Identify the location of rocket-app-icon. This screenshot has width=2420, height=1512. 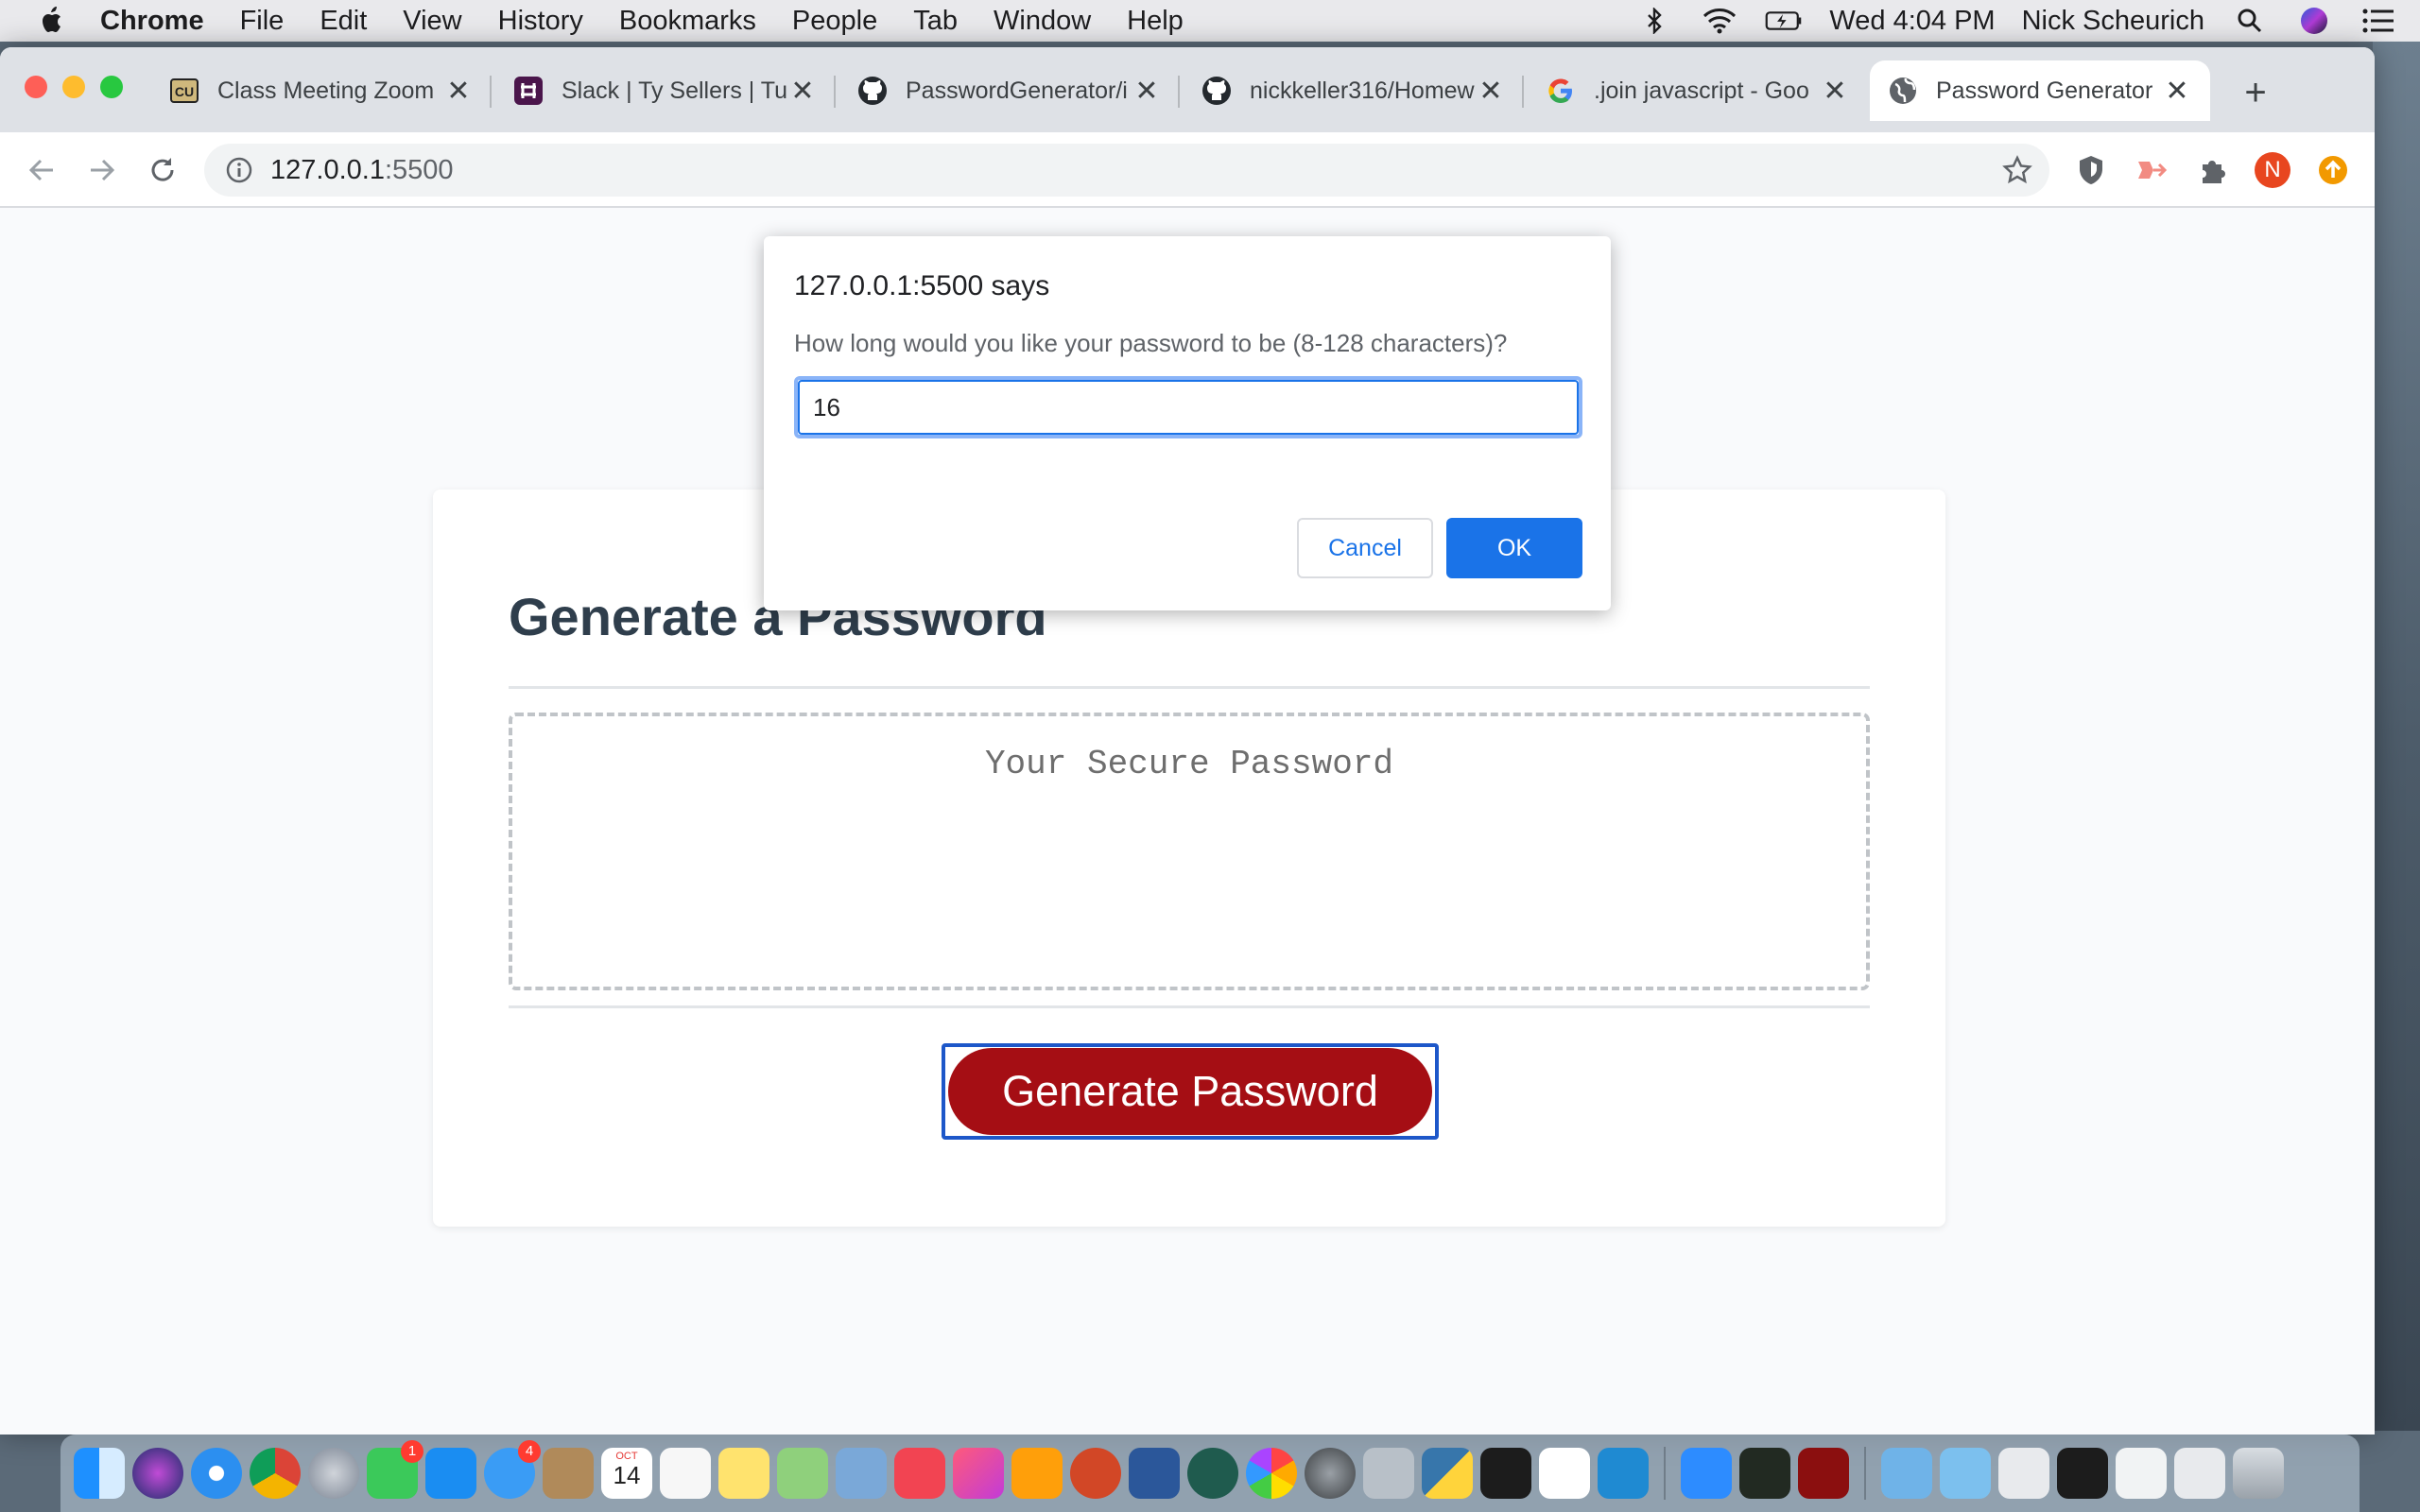
(1388, 1473).